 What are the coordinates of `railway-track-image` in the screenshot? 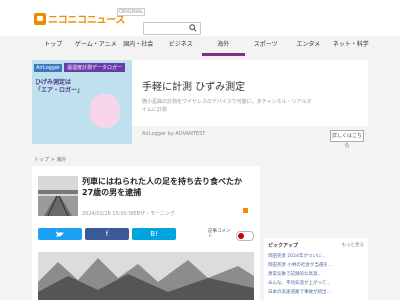 It's located at (58, 196).